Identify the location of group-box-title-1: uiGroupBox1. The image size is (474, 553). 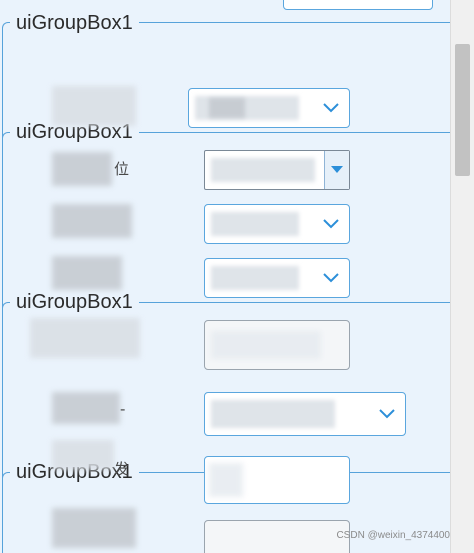
(74, 23).